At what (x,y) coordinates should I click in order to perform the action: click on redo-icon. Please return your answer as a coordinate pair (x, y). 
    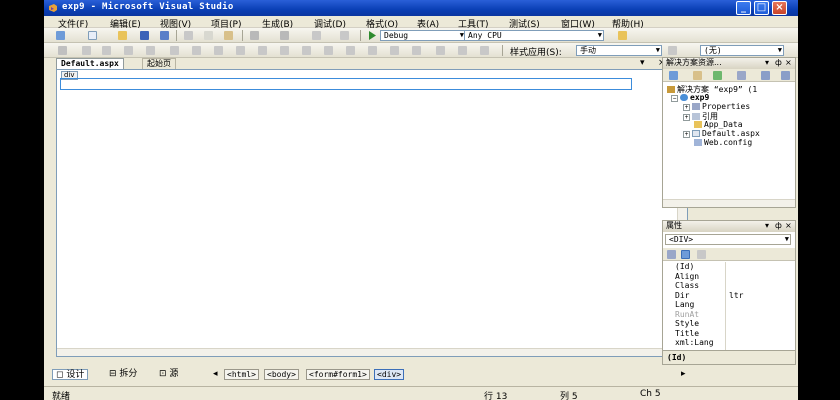
    Looking at the image, I should click on (284, 35).